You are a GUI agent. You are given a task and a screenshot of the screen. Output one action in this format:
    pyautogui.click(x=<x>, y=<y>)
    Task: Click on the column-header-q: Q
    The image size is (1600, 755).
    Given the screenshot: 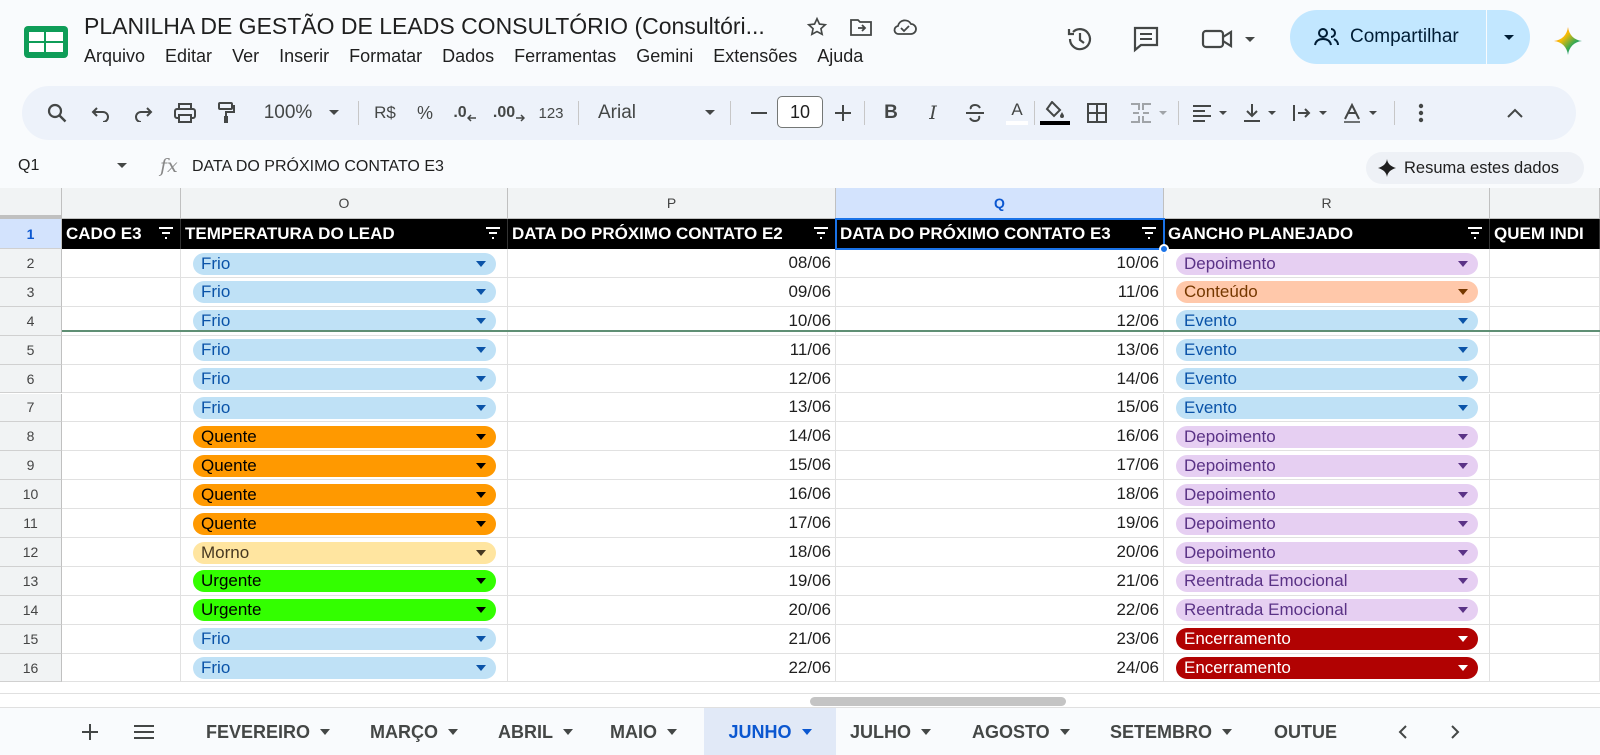 What is the action you would take?
    pyautogui.click(x=1000, y=203)
    